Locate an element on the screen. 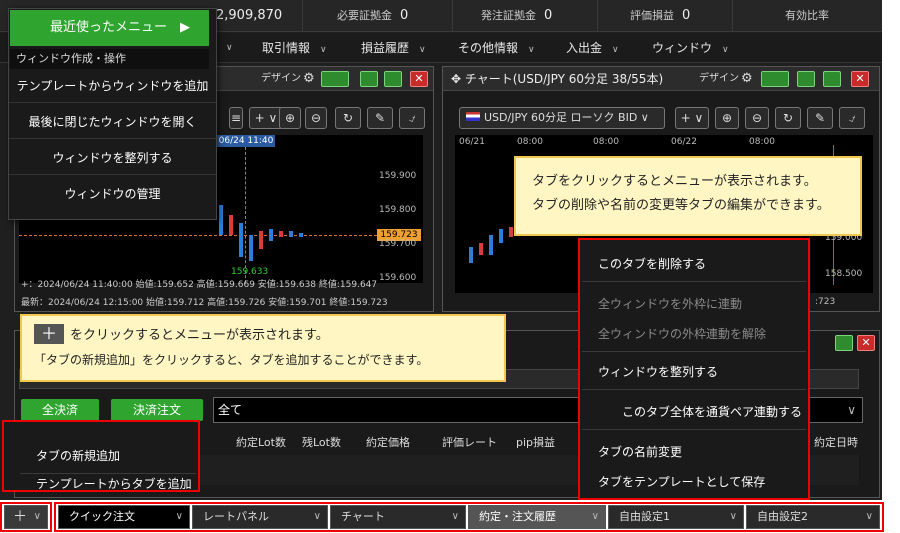 This screenshot has width=900, height=533. time-tick: 08:00 is located at coordinates (606, 142).